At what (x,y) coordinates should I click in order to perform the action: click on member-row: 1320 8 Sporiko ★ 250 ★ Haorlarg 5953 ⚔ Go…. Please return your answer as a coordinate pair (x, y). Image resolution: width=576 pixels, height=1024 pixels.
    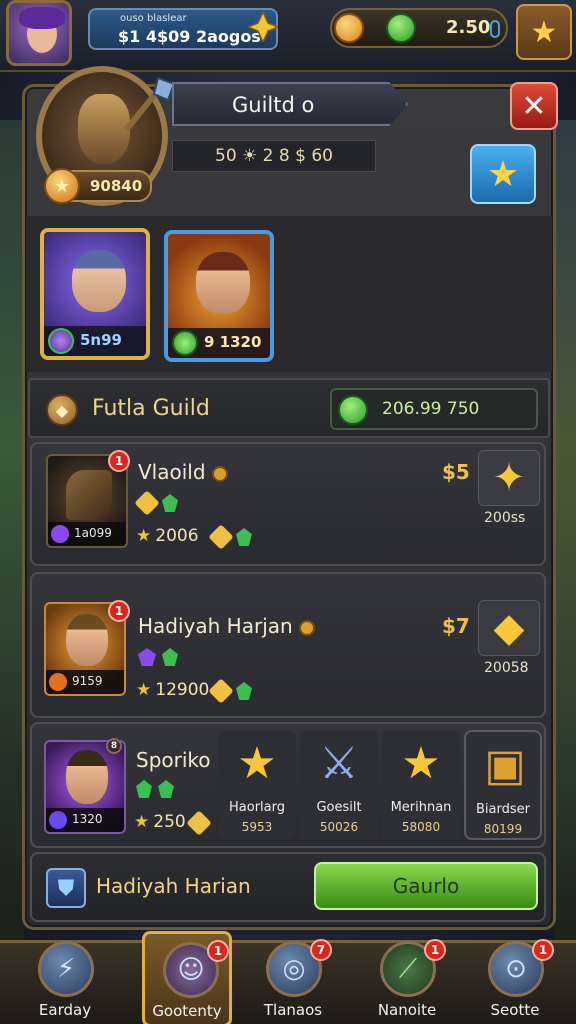
    Looking at the image, I should click on (288, 785).